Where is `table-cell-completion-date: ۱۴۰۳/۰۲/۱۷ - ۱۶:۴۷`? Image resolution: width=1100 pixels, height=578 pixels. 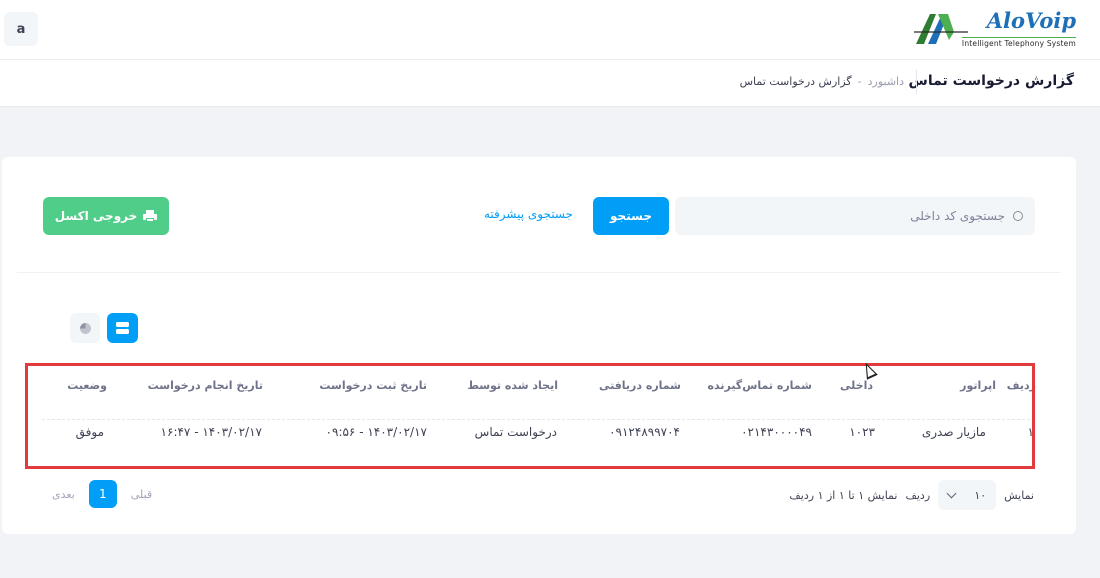 table-cell-completion-date: ۱۴۰۳/۰۲/۱۷ - ۱۶:۴۷ is located at coordinates (211, 432).